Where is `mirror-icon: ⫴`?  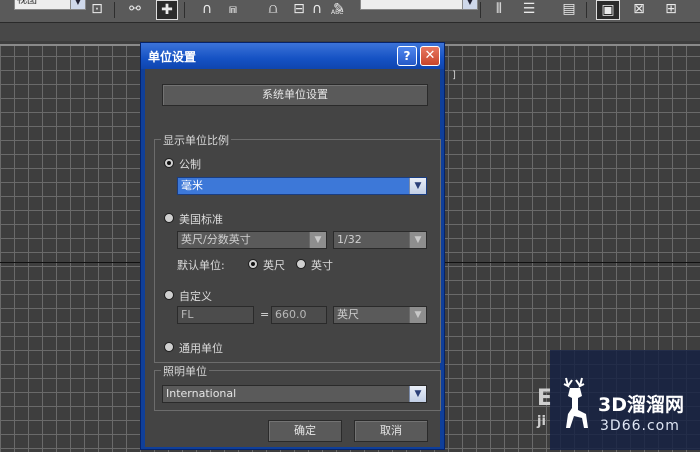
mirror-icon: ⫴ is located at coordinates (499, 10).